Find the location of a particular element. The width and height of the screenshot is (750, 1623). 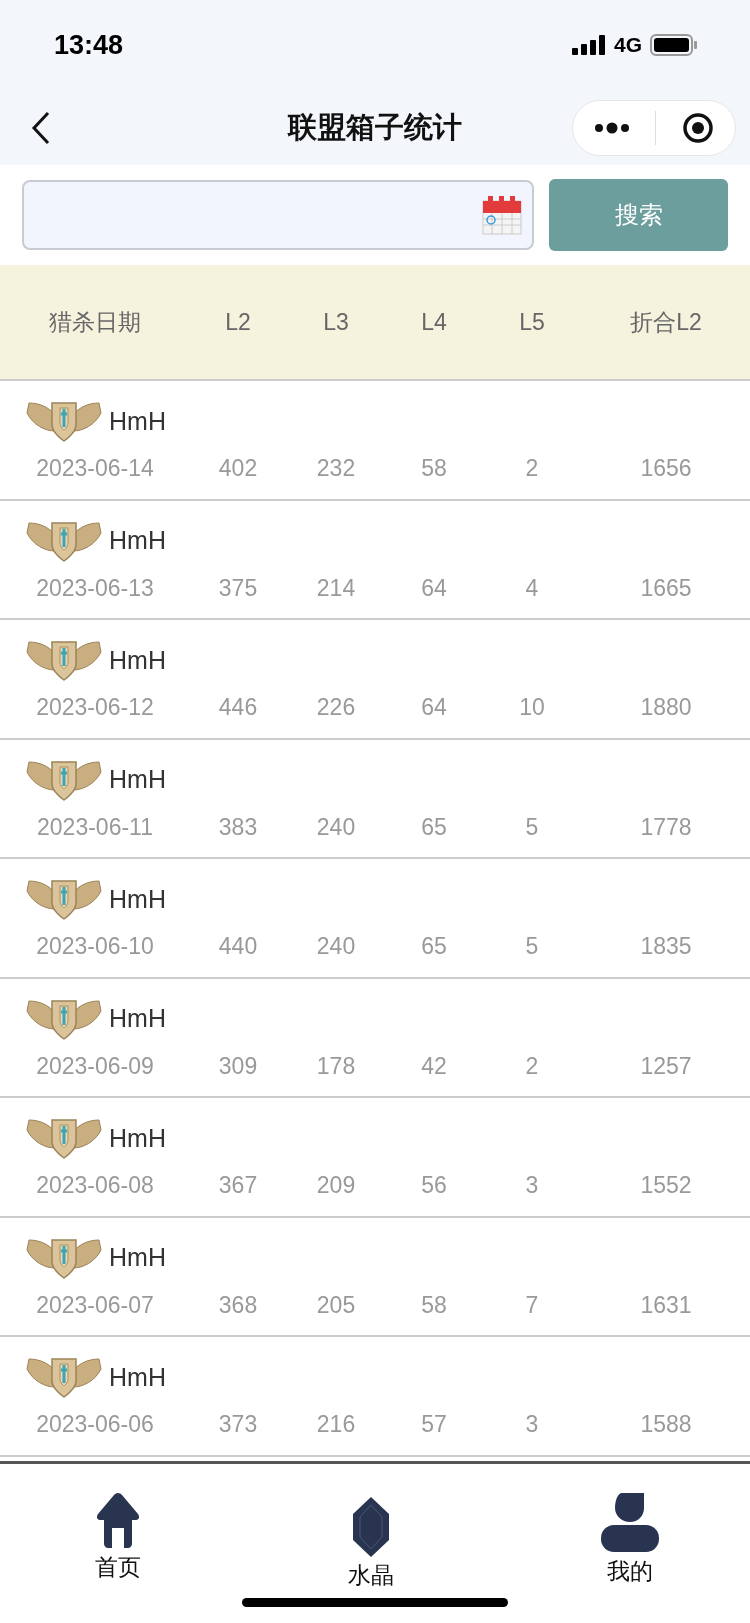

table-cell-text: 375 is located at coordinates (238, 588).